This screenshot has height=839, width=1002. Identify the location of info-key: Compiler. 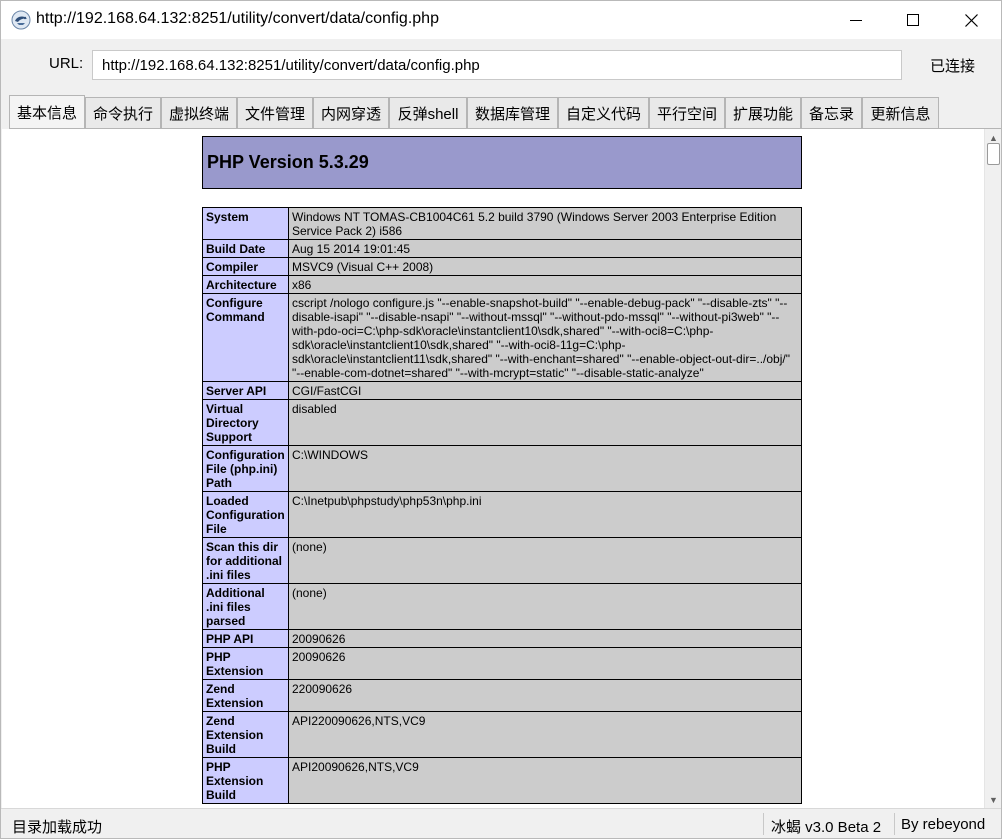
(245, 266).